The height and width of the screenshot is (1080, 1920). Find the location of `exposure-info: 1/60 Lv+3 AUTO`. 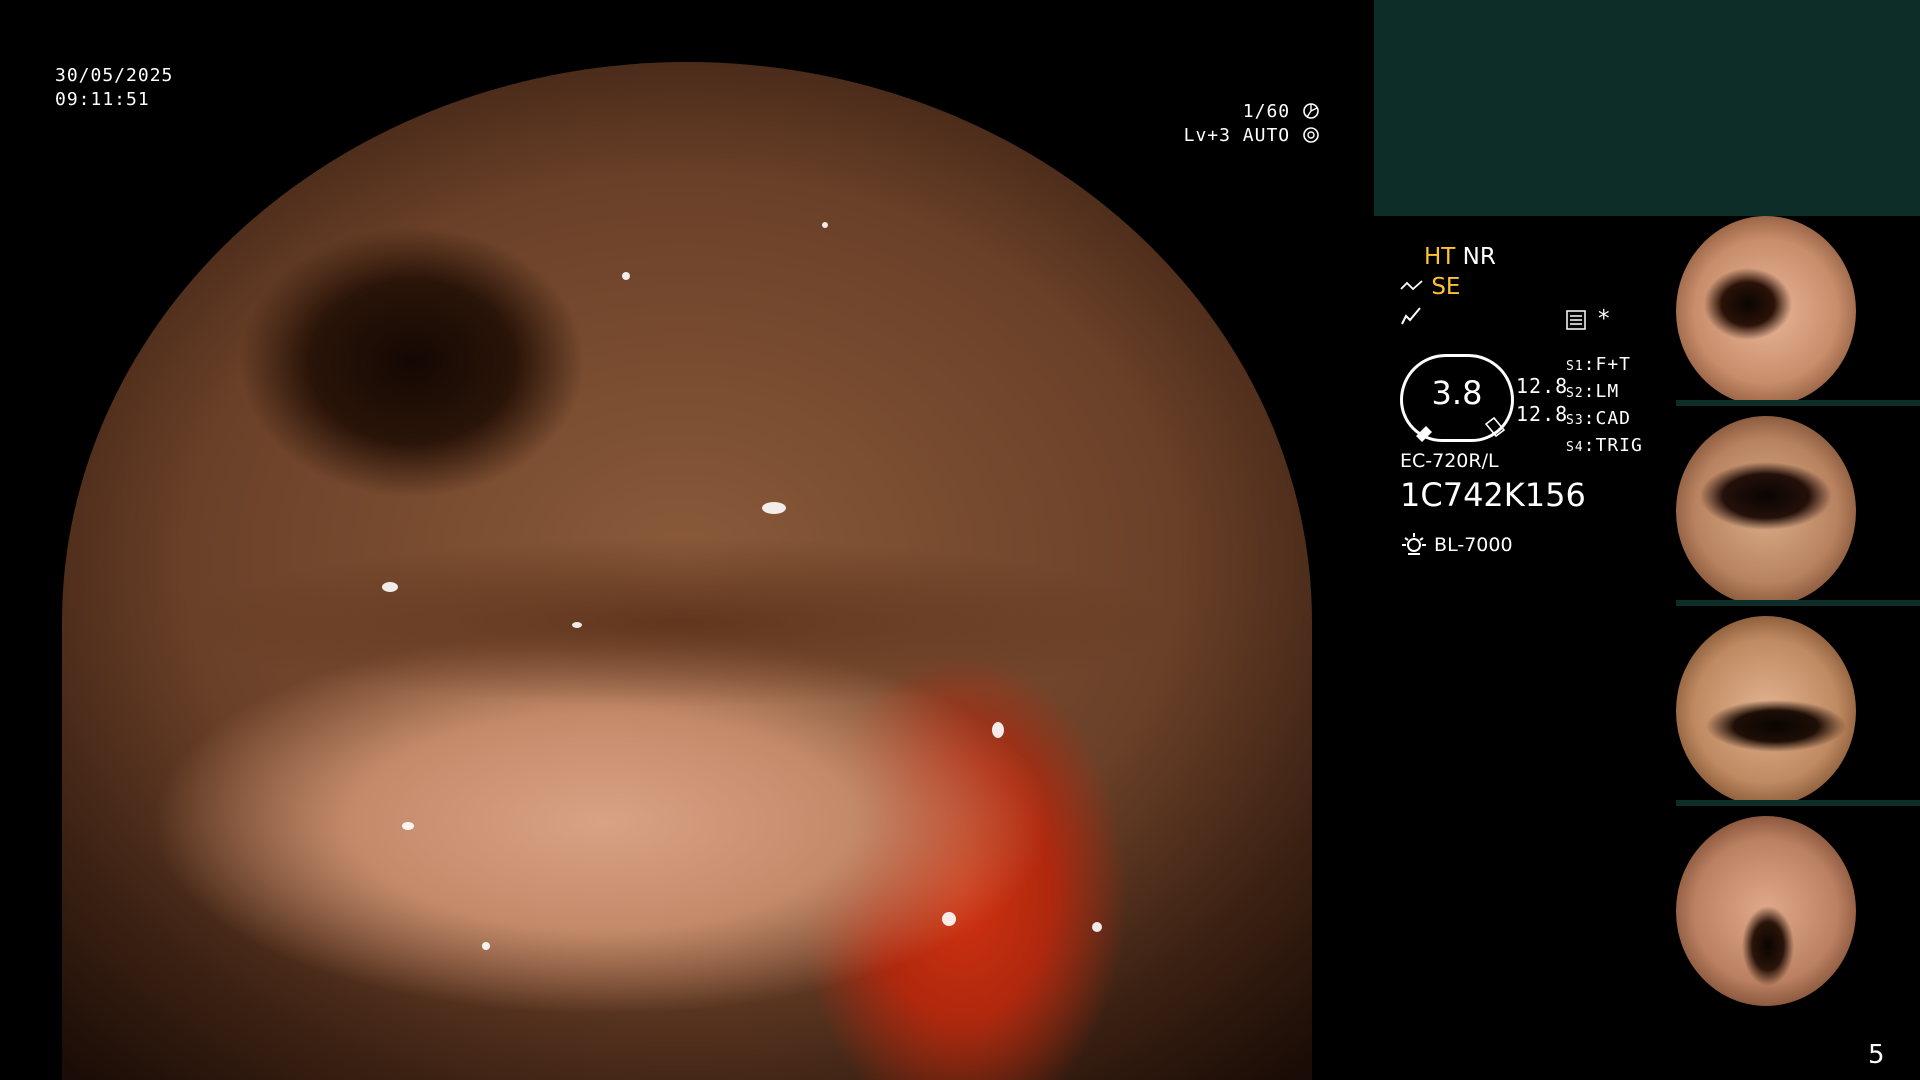

exposure-info: 1/60 Lv+3 AUTO is located at coordinates (1240, 124).